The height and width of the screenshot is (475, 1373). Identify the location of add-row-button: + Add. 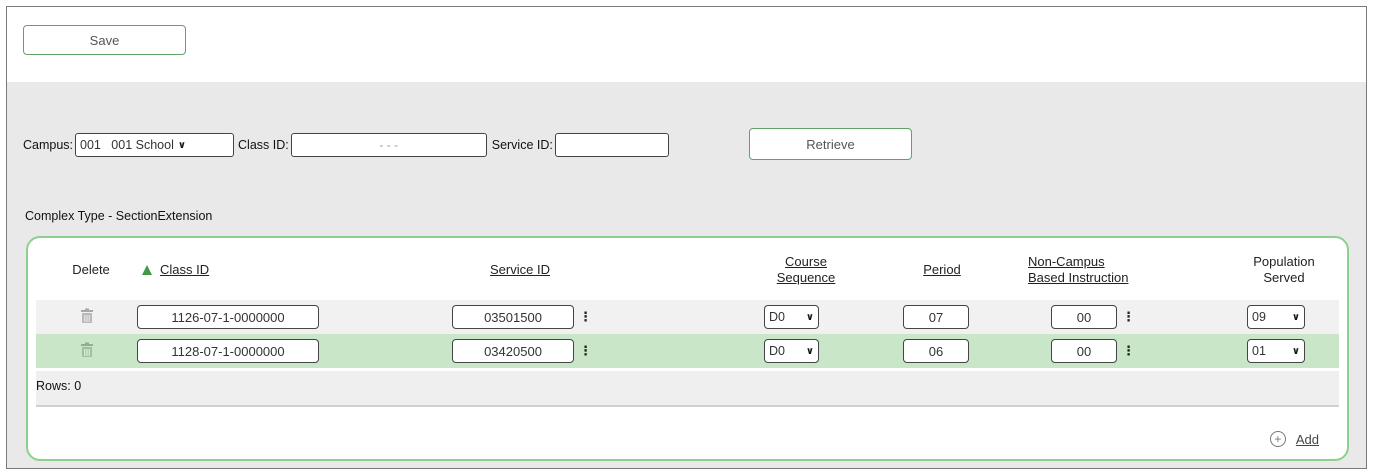
(1294, 439).